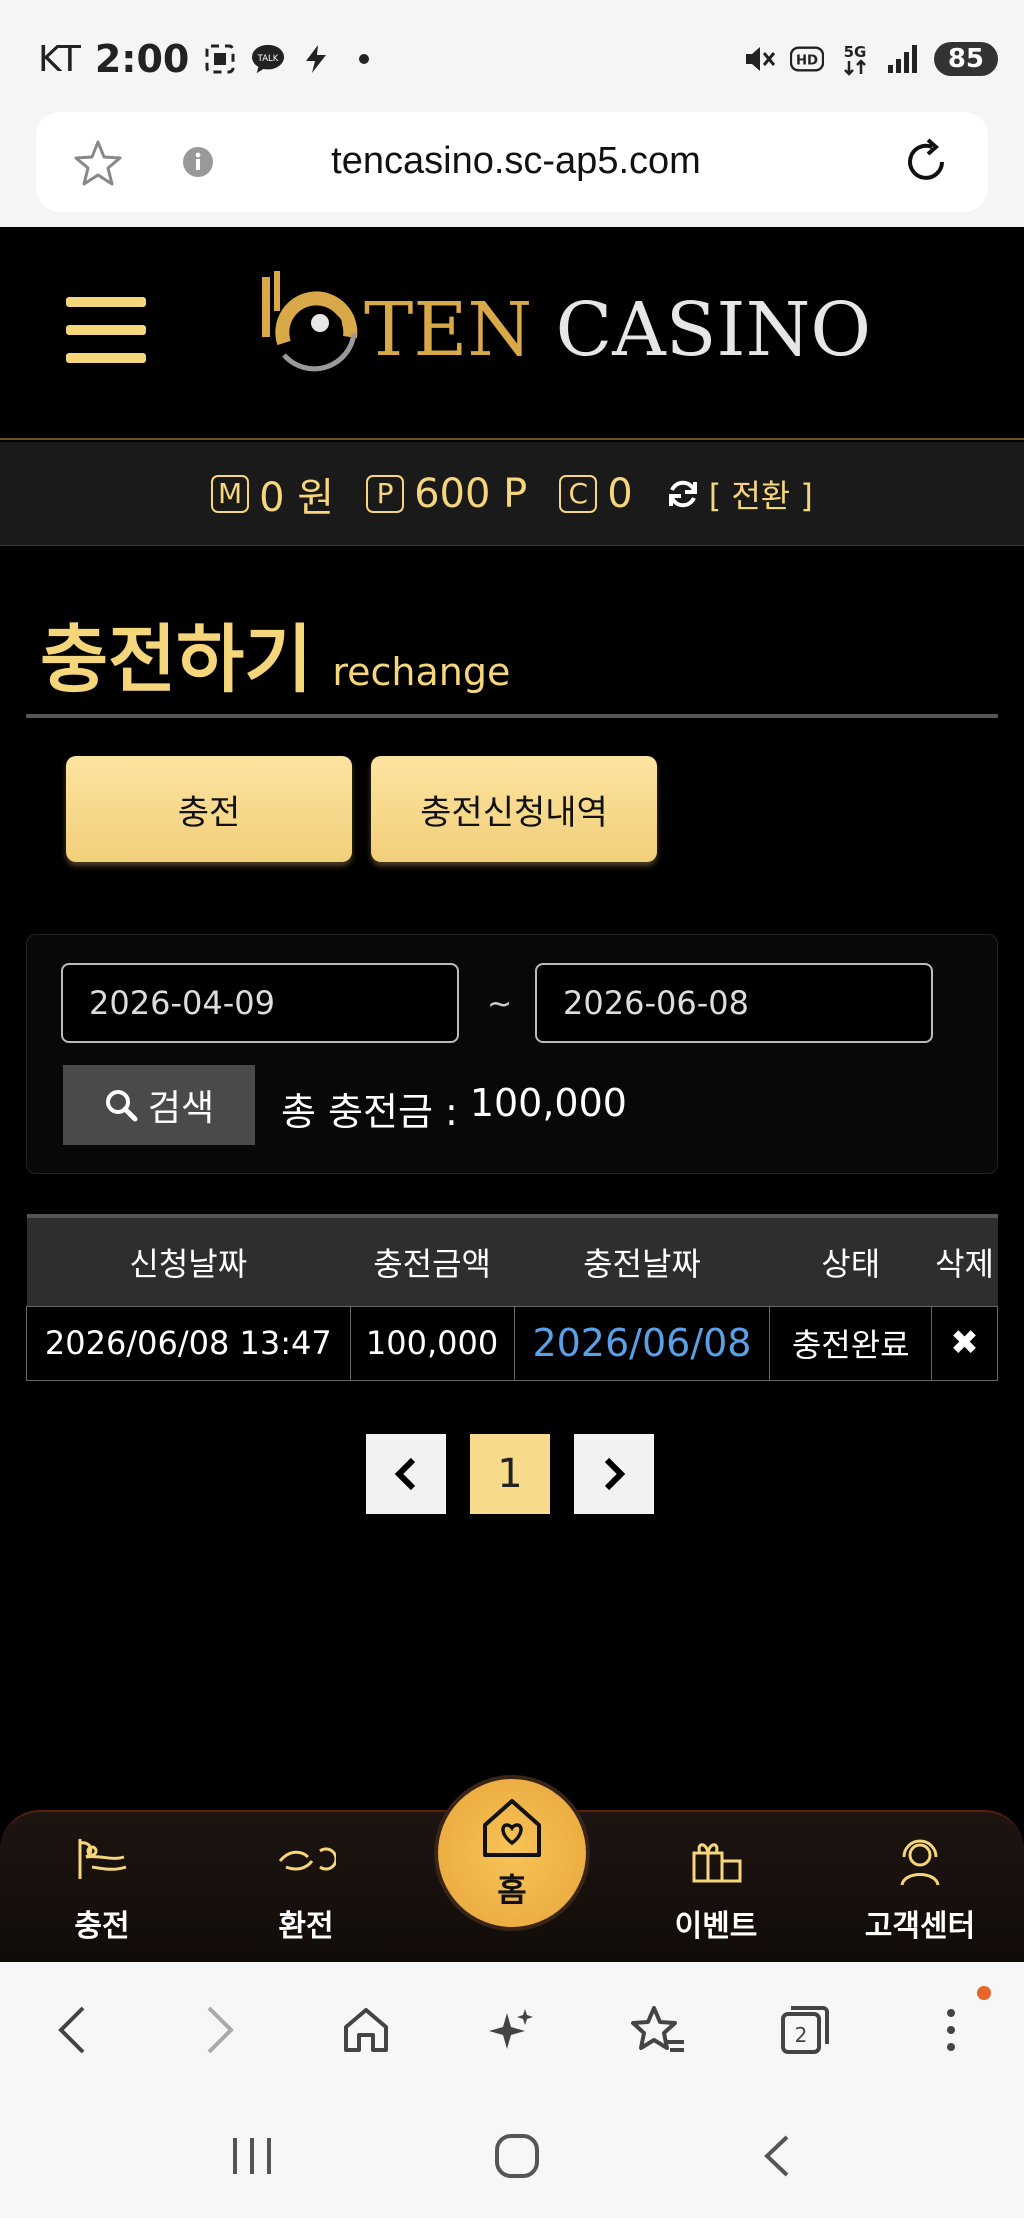 Image resolution: width=1024 pixels, height=2218 pixels. Describe the element at coordinates (512, 1261) in the screenshot. I see `table-header-row: 신청날짜 충전금액 충전날짜 상태 삭제` at that location.